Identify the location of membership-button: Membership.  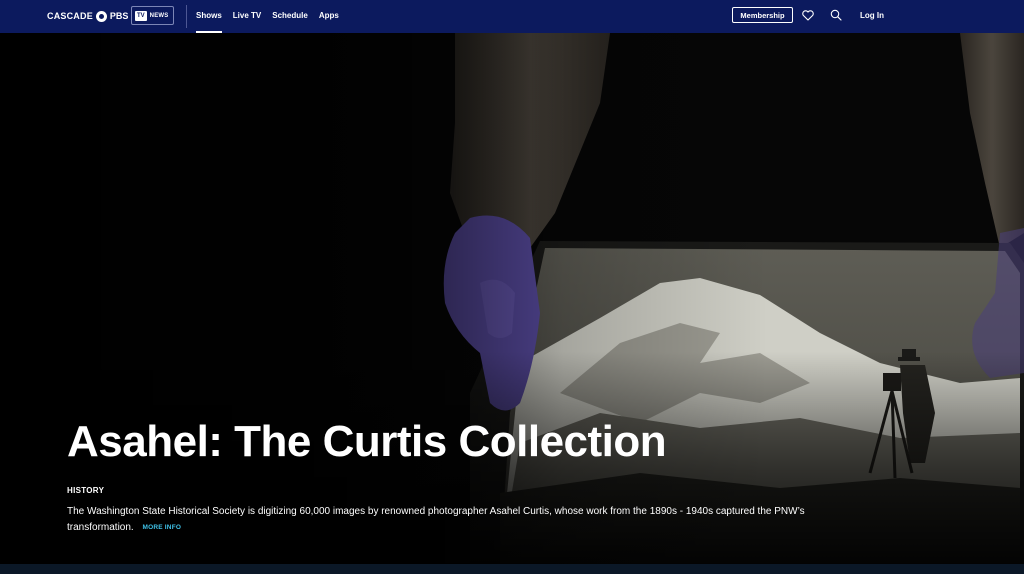
(762, 15).